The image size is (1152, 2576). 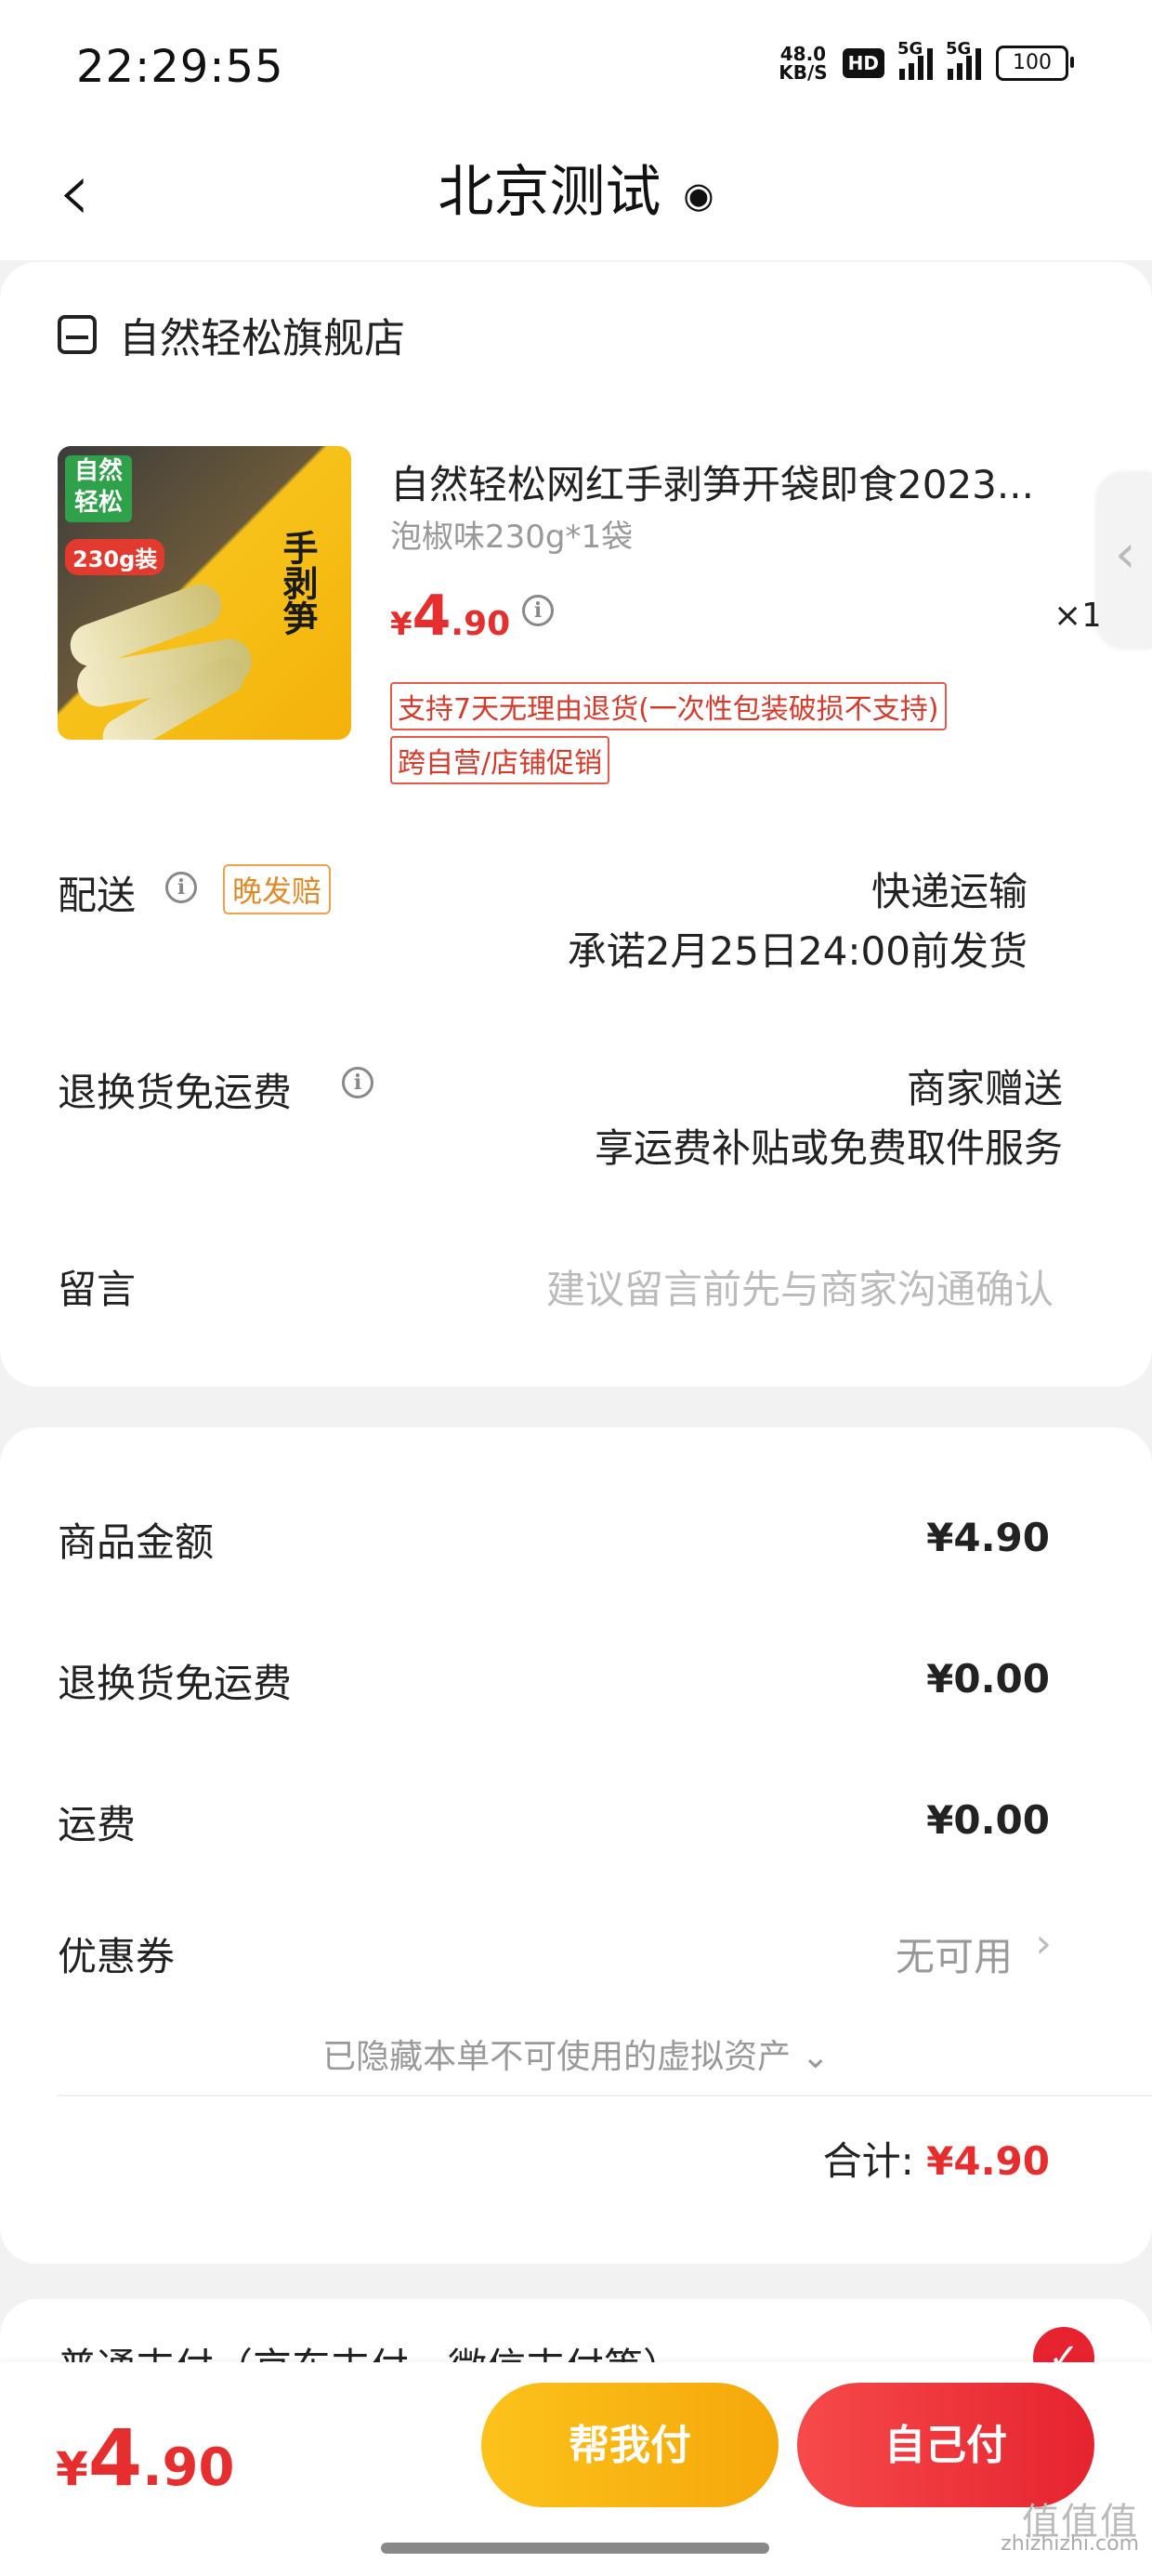 What do you see at coordinates (538, 610) in the screenshot?
I see `price-info-icon: i` at bounding box center [538, 610].